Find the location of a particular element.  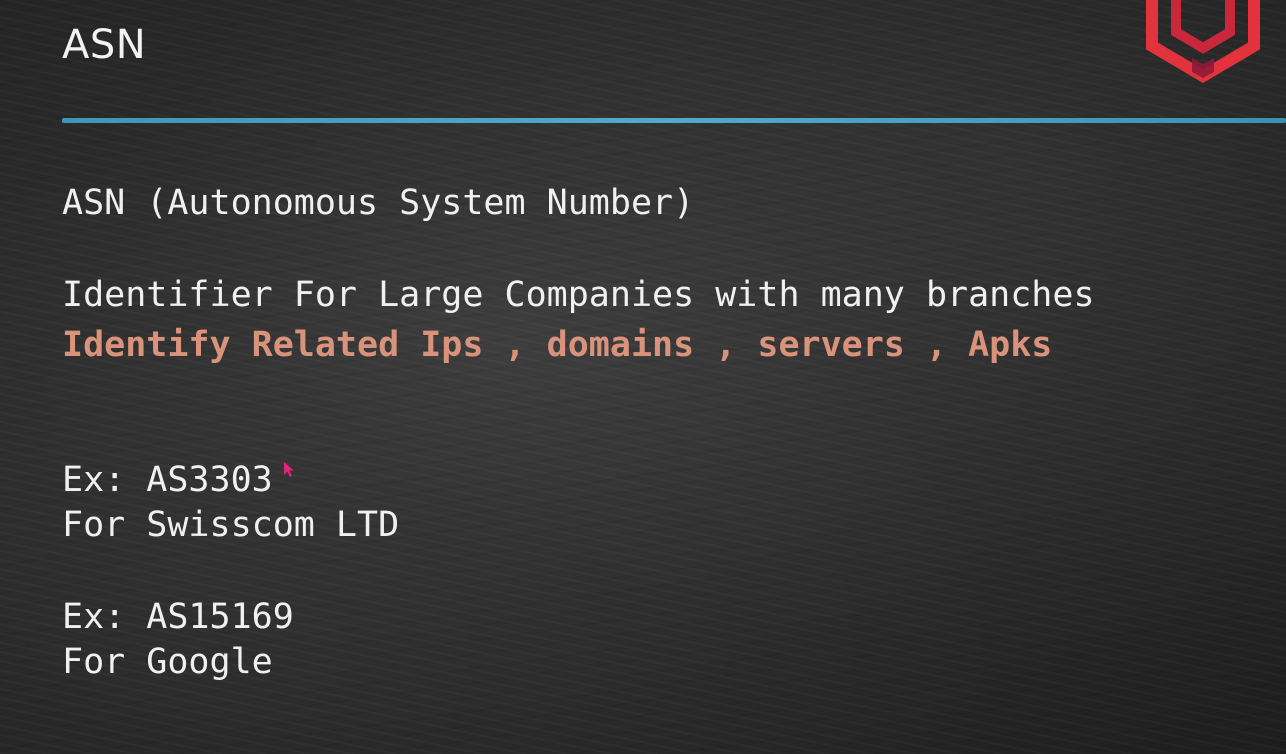

example-1-owner: For Swisscom LTD is located at coordinates (231, 525).